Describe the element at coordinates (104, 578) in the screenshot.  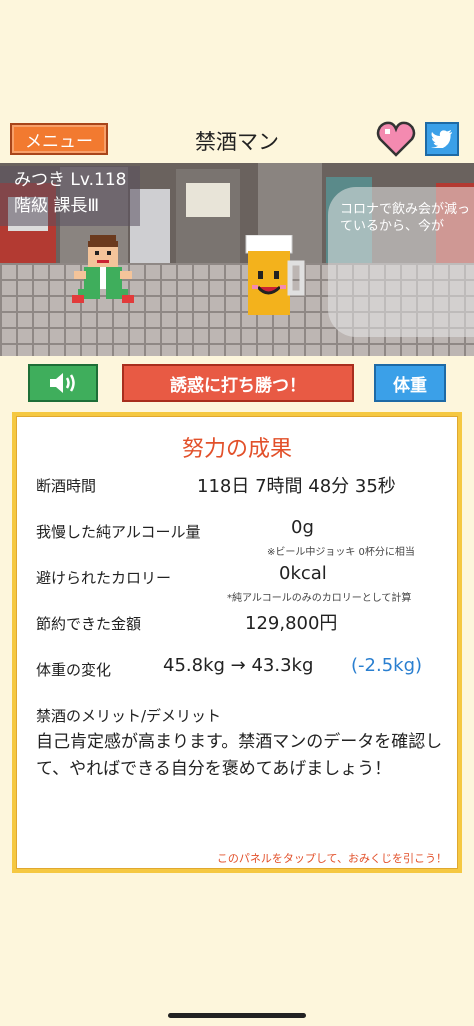
I see `calorie-label: 避けられたカロリー` at that location.